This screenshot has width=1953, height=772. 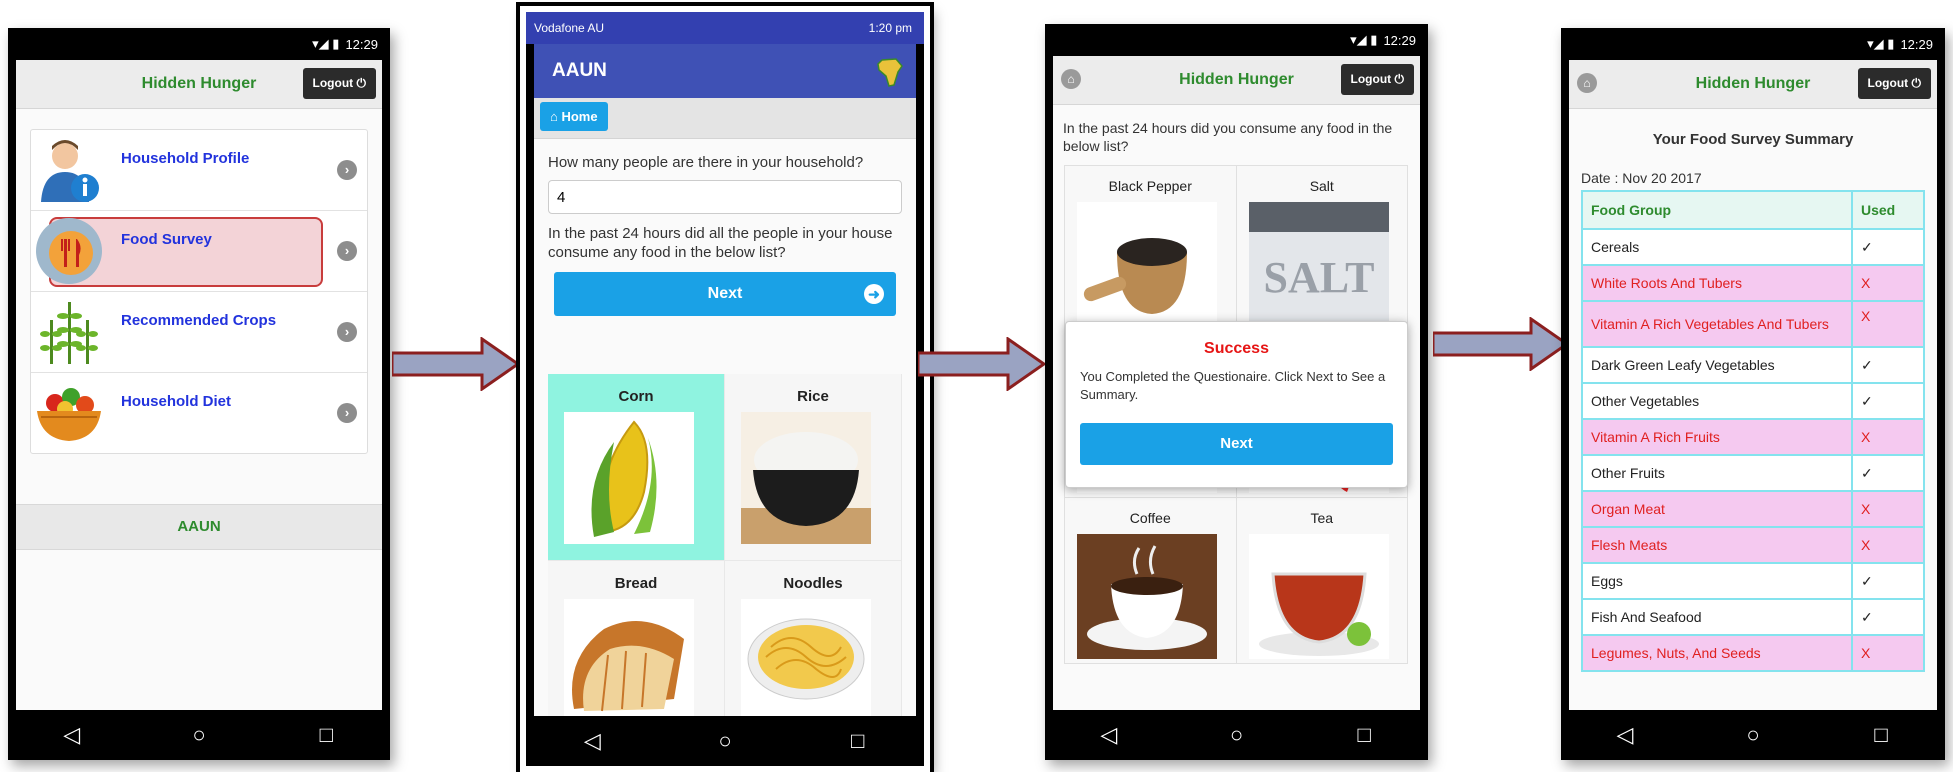 What do you see at coordinates (176, 401) in the screenshot?
I see `menu-label: Household Diet` at bounding box center [176, 401].